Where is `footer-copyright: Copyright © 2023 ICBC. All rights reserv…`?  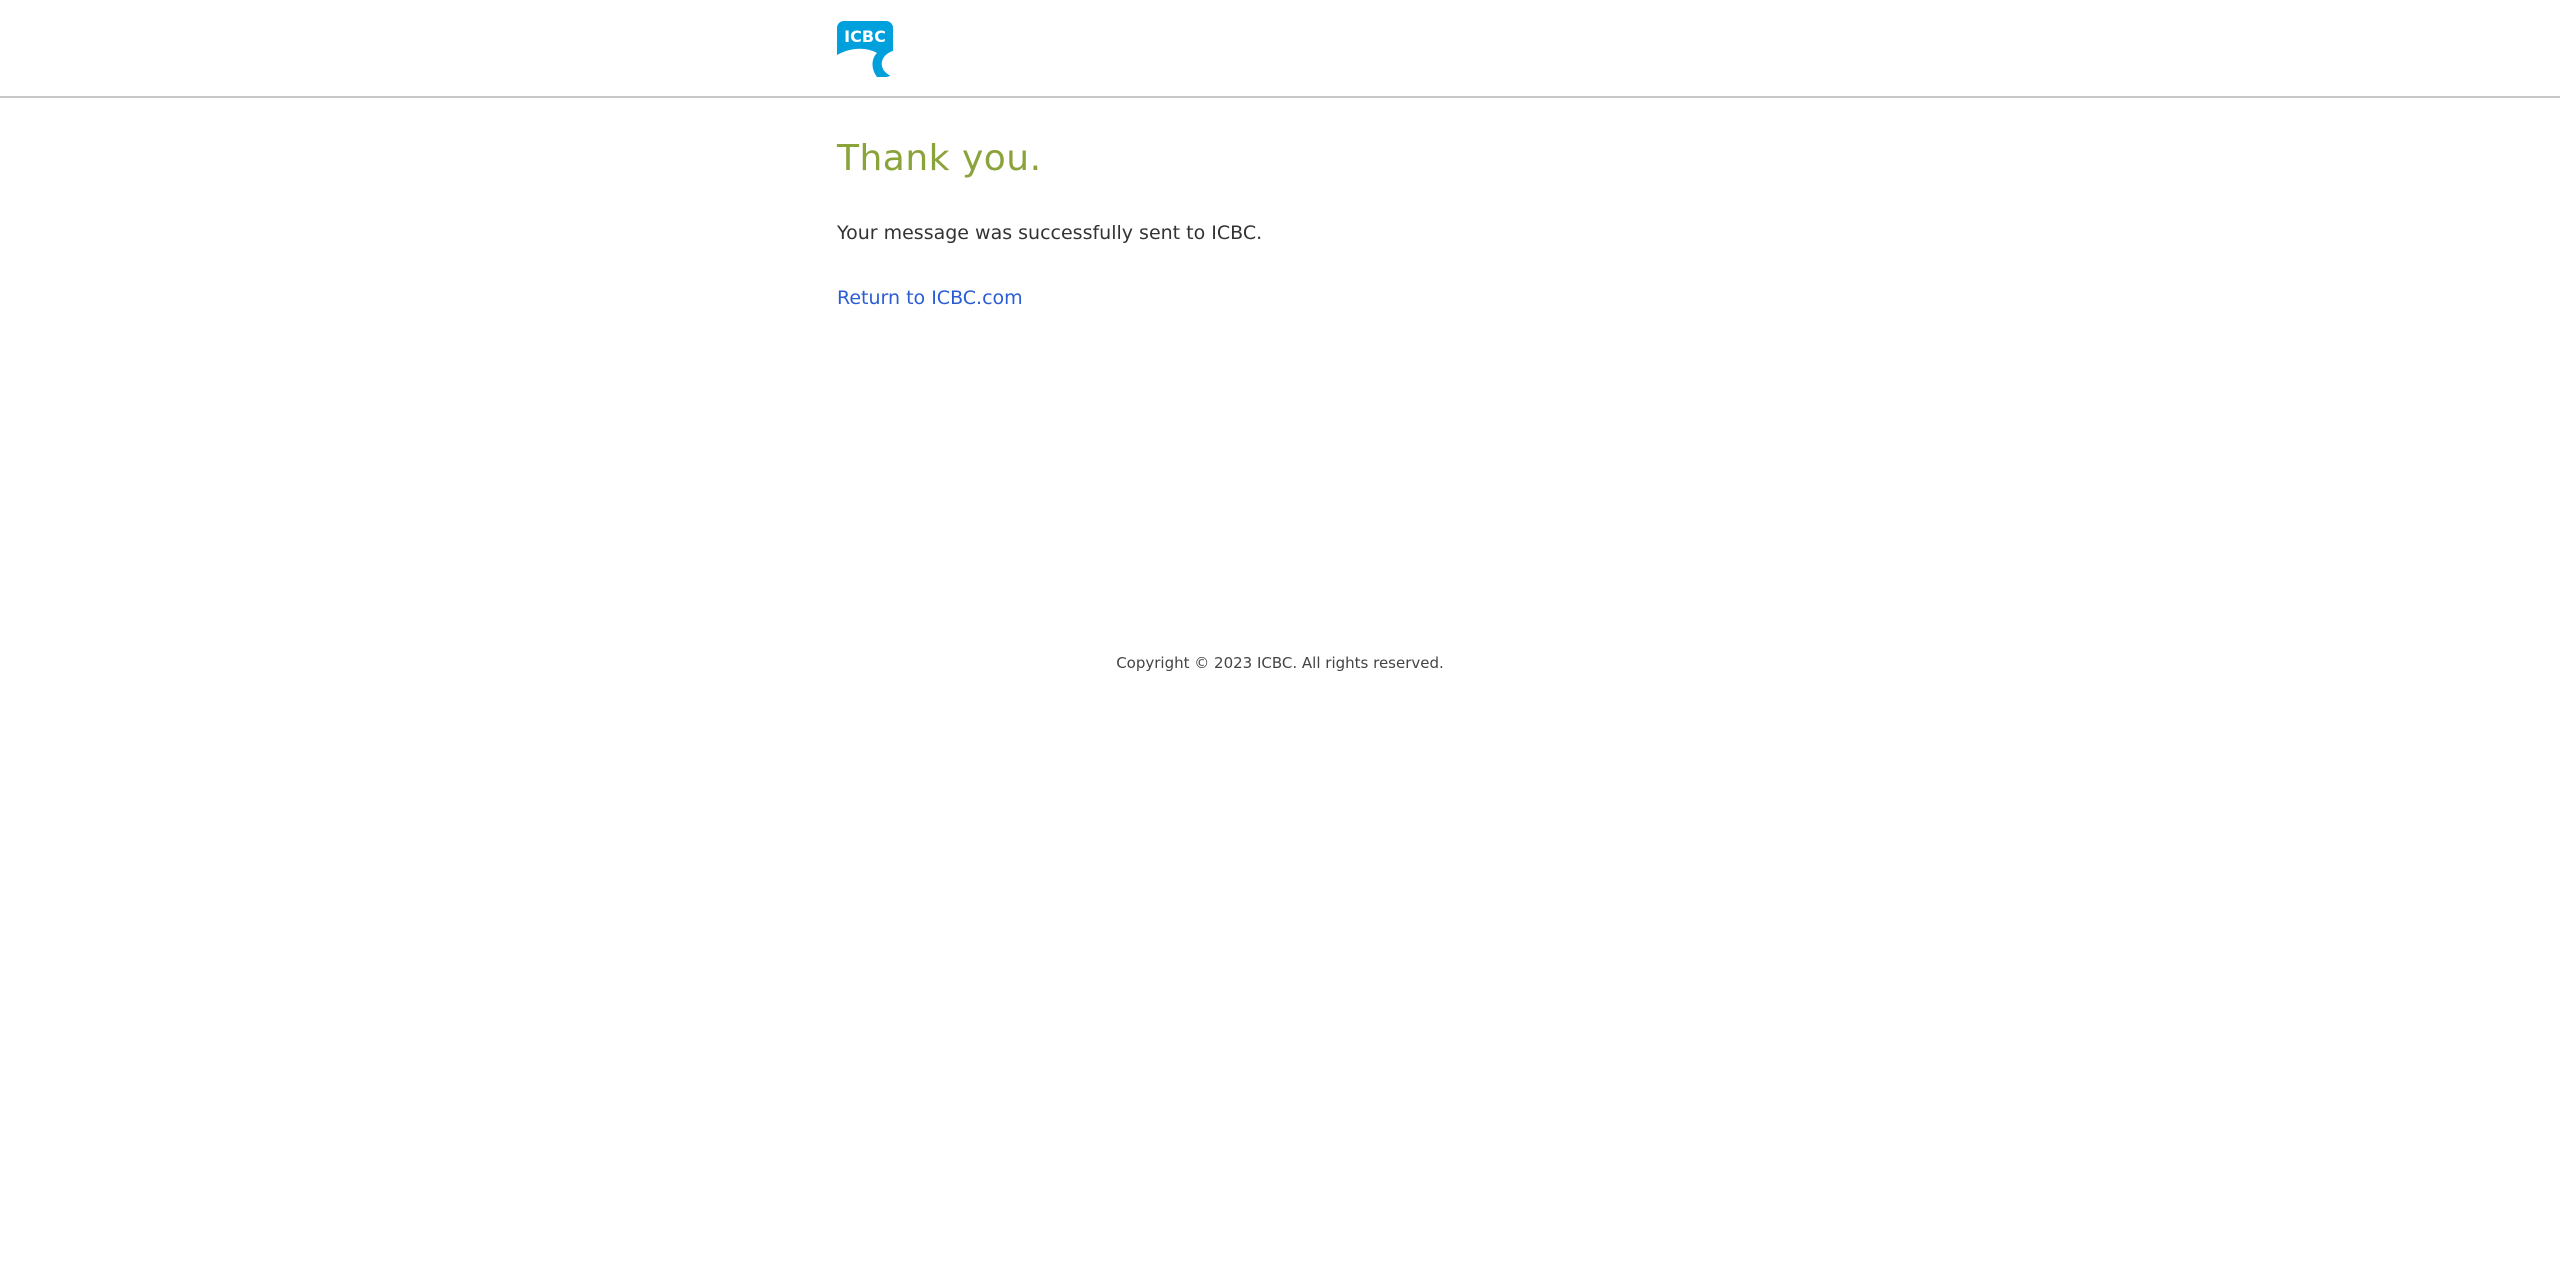
footer-copyright: Copyright © 2023 ICBC. All rights reserv… is located at coordinates (1280, 663).